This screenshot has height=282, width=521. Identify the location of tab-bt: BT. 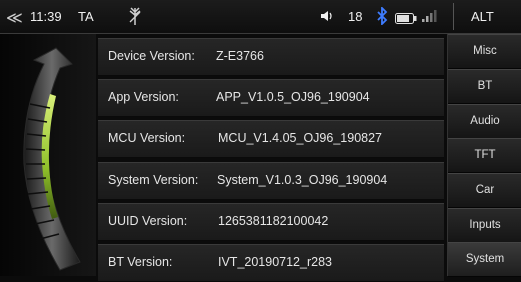
(484, 86).